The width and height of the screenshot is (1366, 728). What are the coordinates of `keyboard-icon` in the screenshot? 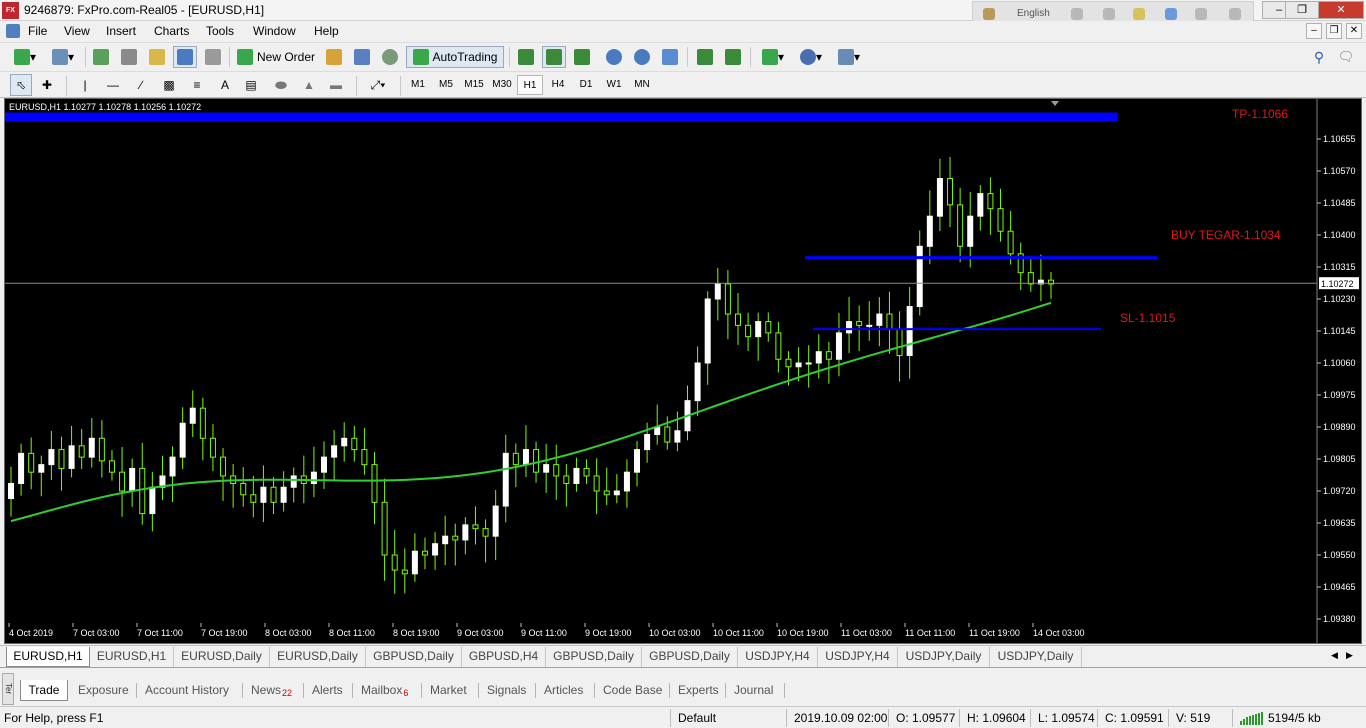 It's located at (1077, 14).